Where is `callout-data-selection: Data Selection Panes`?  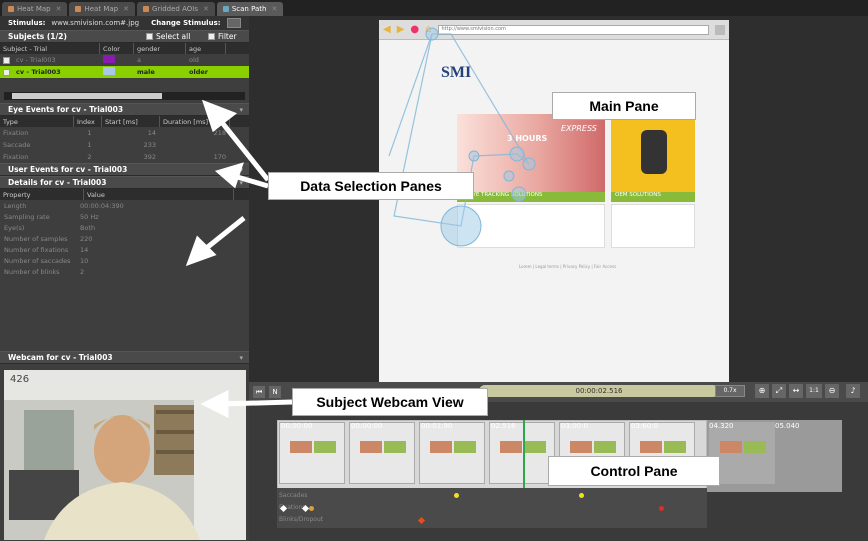 callout-data-selection: Data Selection Panes is located at coordinates (371, 186).